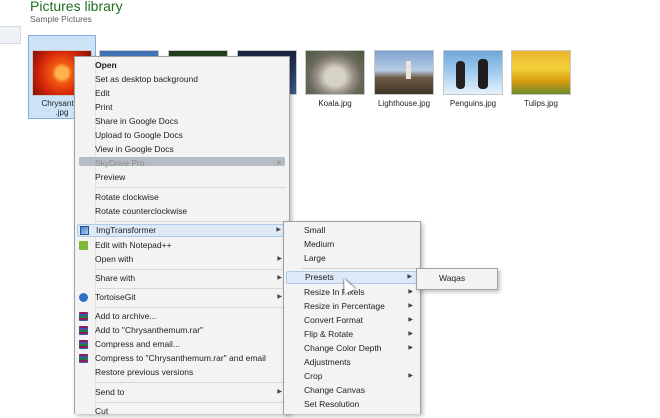 The image size is (660, 418). I want to click on menu-item-restore-previous-versions: Restore previous versions, so click(182, 372).